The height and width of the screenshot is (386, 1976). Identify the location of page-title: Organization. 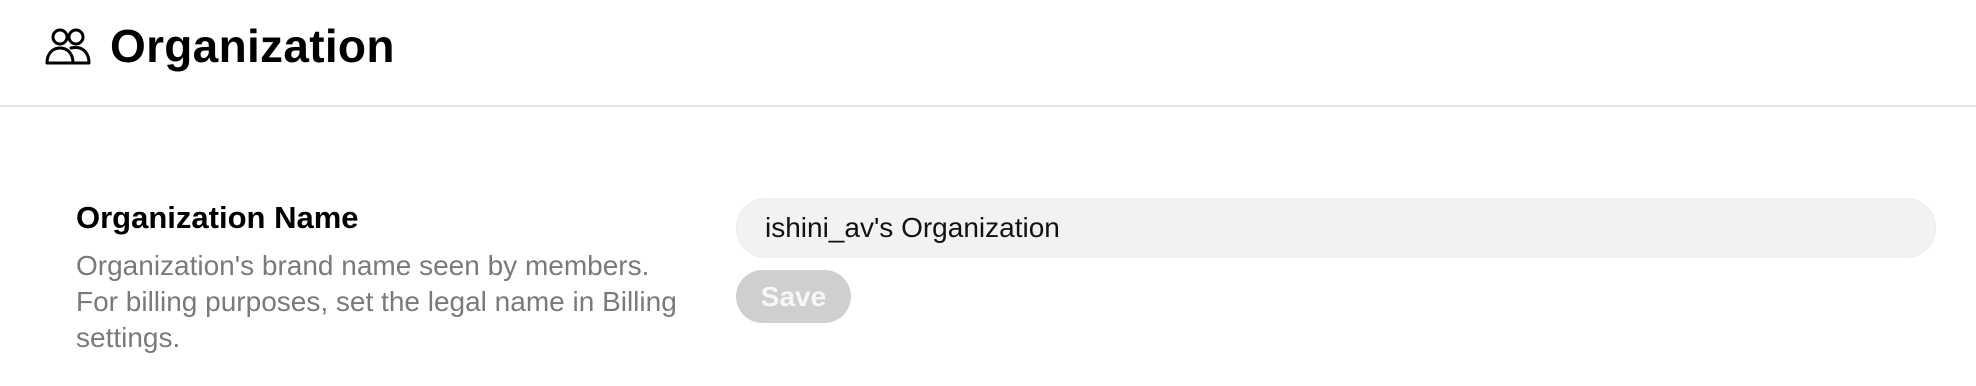
(252, 46).